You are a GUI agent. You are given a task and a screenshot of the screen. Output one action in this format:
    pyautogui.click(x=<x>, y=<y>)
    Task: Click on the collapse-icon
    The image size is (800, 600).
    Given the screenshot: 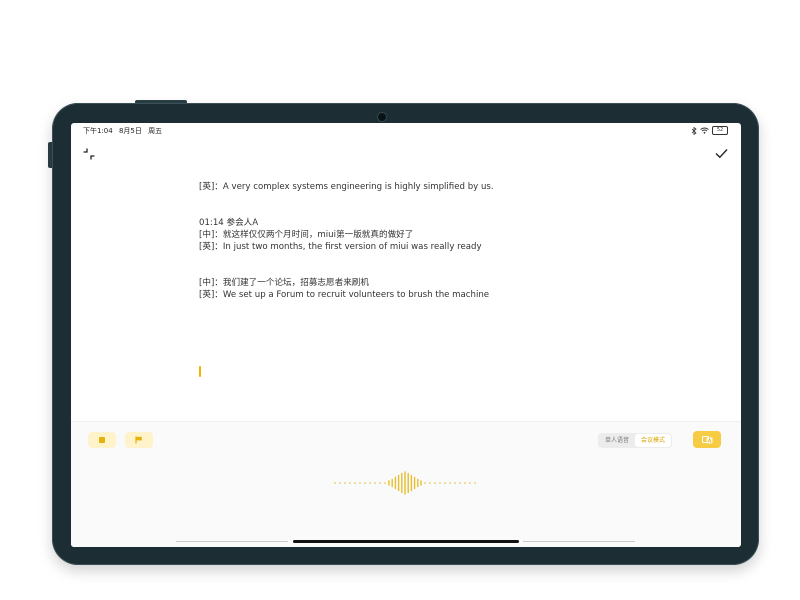 What is the action you would take?
    pyautogui.click(x=89, y=154)
    